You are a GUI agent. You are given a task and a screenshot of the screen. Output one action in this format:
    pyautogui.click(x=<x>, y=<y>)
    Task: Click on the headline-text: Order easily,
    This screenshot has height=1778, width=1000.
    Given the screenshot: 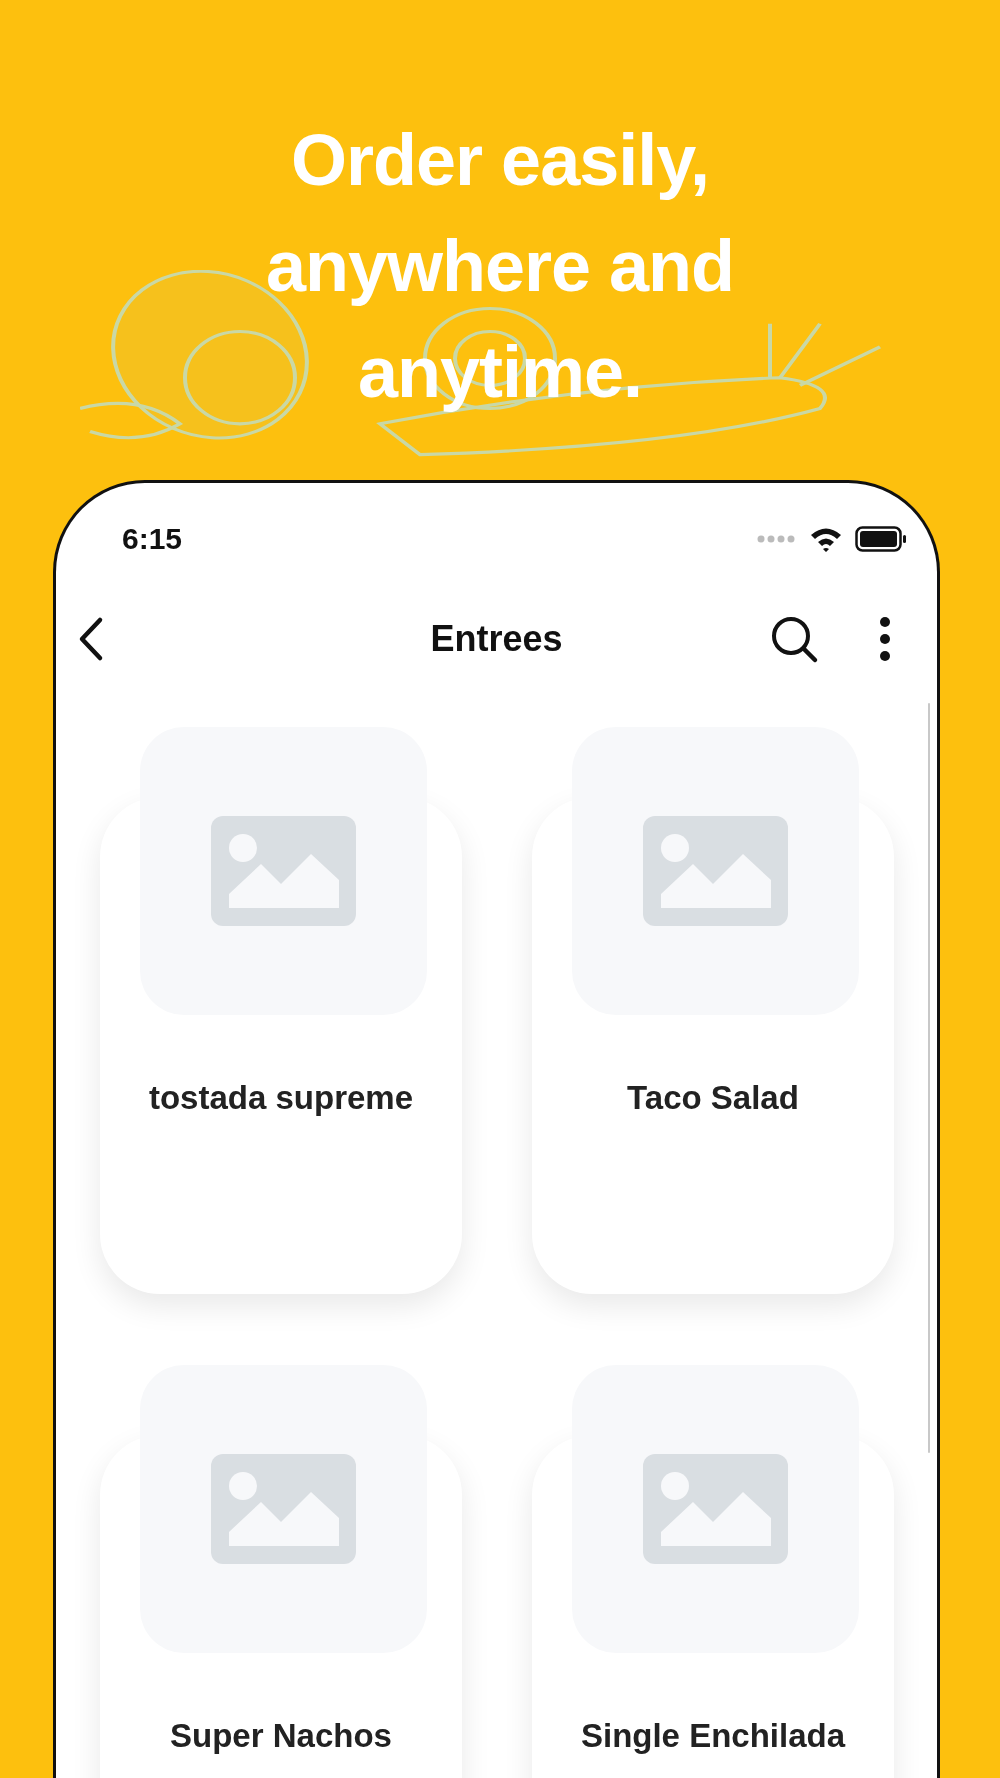 What is the action you would take?
    pyautogui.click(x=500, y=160)
    